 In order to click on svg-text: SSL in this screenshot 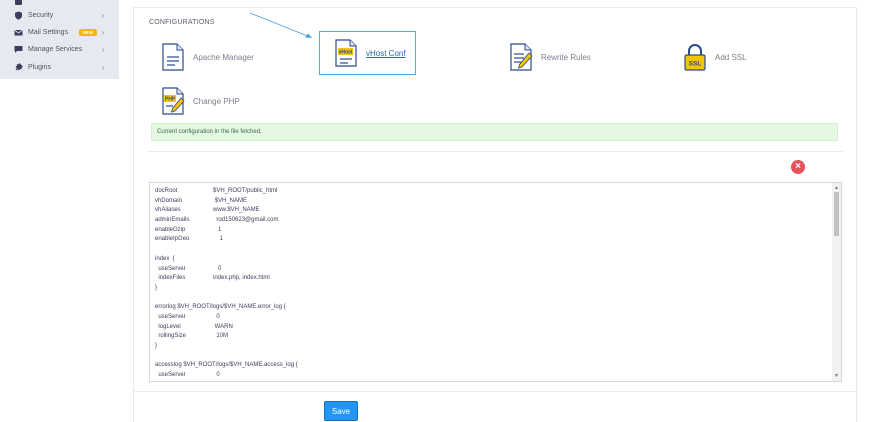, I will do `click(695, 64)`.